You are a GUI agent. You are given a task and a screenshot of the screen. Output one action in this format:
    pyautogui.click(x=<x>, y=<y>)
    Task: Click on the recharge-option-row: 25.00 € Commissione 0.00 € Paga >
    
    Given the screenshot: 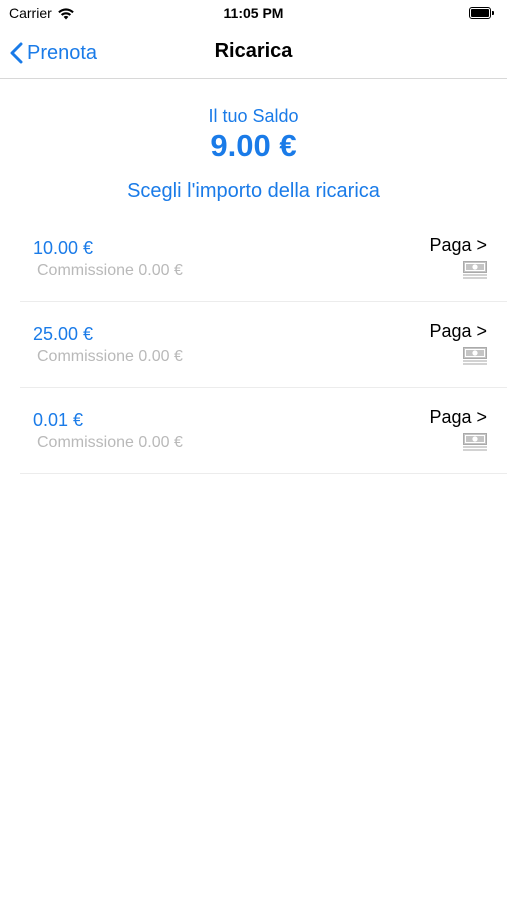 What is the action you would take?
    pyautogui.click(x=263, y=345)
    